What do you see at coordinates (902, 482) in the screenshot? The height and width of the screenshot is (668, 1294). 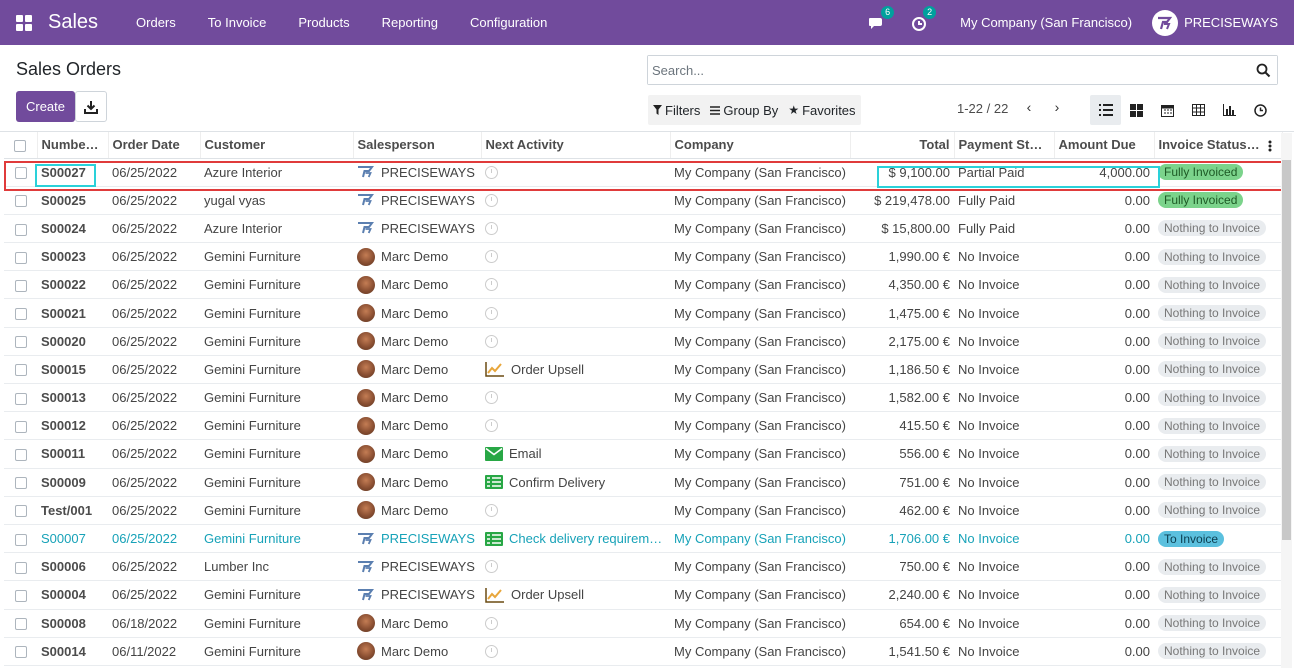 I see `total: 751.00 €` at bounding box center [902, 482].